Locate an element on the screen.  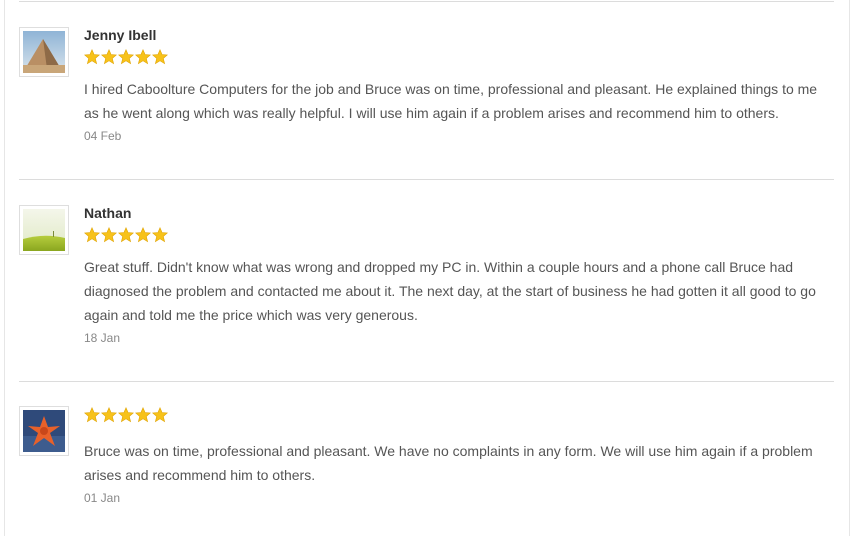
review-date: 18 Jan is located at coordinates (102, 338).